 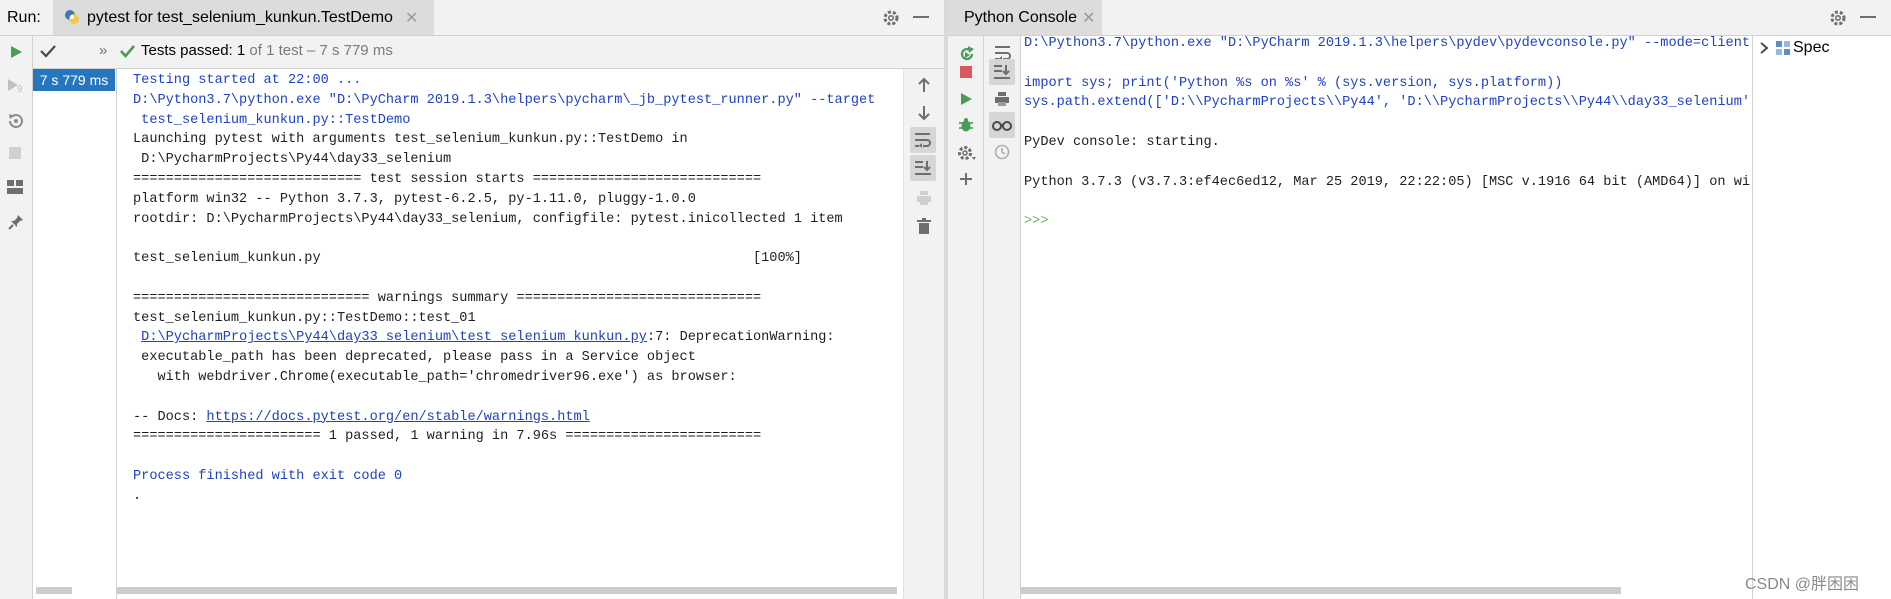 What do you see at coordinates (966, 317) in the screenshot?
I see `python-console-left-toolbar` at bounding box center [966, 317].